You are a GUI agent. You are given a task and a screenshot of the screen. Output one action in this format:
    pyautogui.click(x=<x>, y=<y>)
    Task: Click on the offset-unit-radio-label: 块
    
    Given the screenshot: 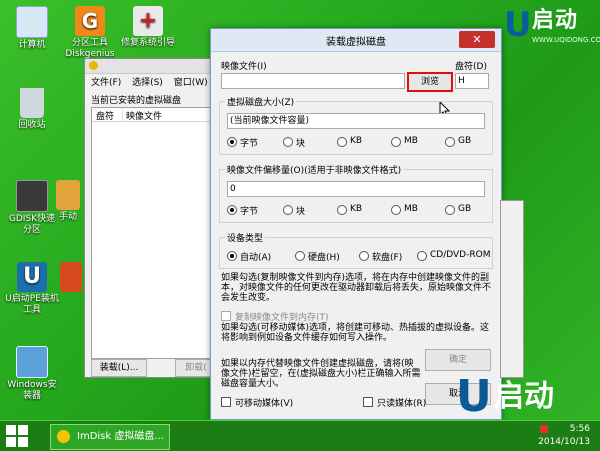 What is the action you would take?
    pyautogui.click(x=301, y=212)
    